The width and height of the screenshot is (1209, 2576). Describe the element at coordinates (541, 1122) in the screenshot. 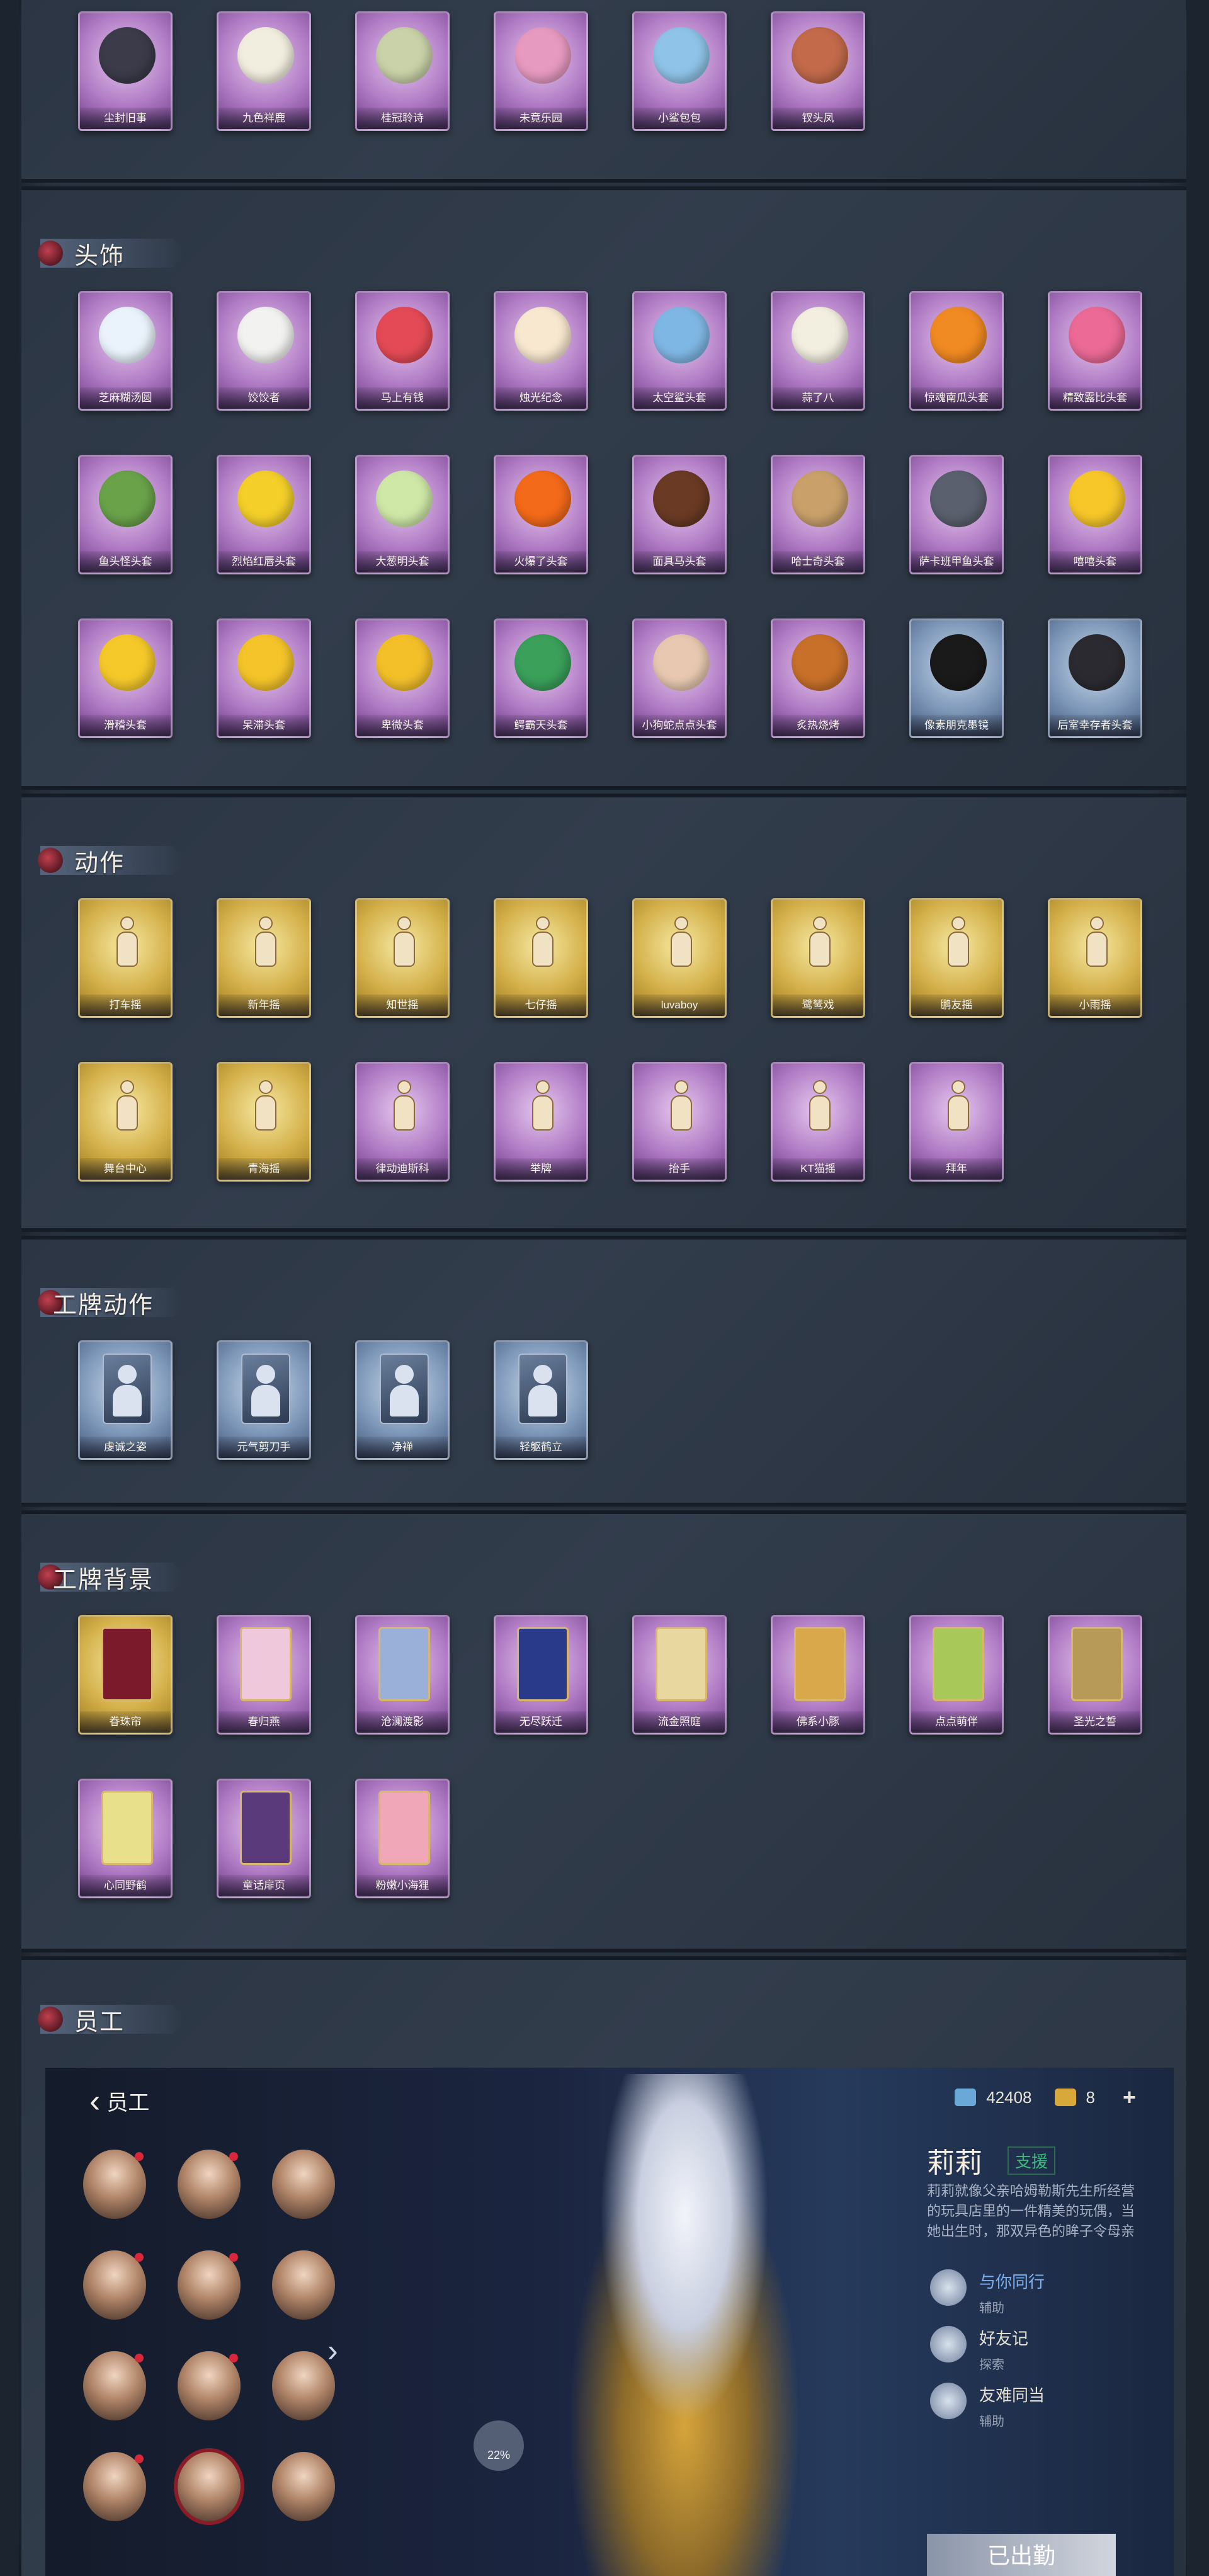

I see `item-tile: 举牌` at that location.